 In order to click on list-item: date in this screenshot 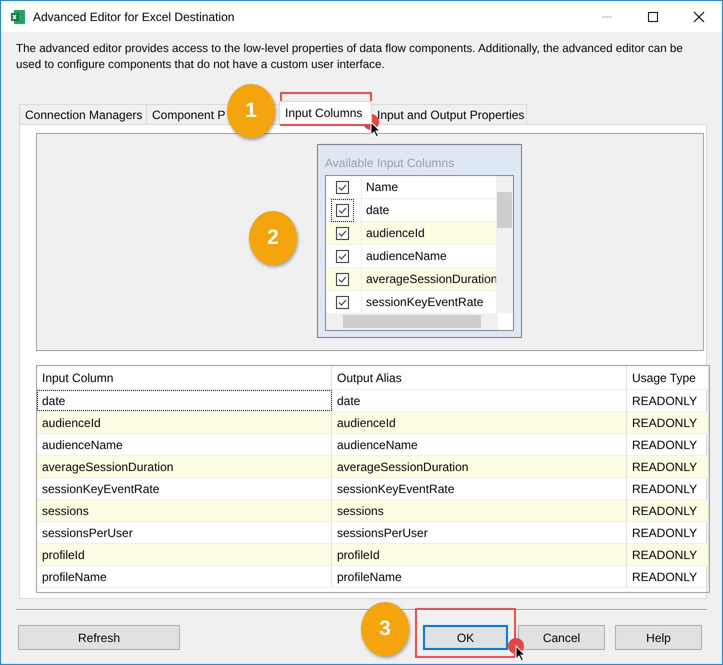, I will do `click(375, 210)`.